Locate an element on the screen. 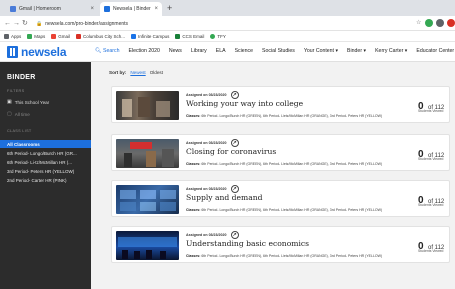 The image size is (455, 289). back-icon: ← is located at coordinates (7, 23).